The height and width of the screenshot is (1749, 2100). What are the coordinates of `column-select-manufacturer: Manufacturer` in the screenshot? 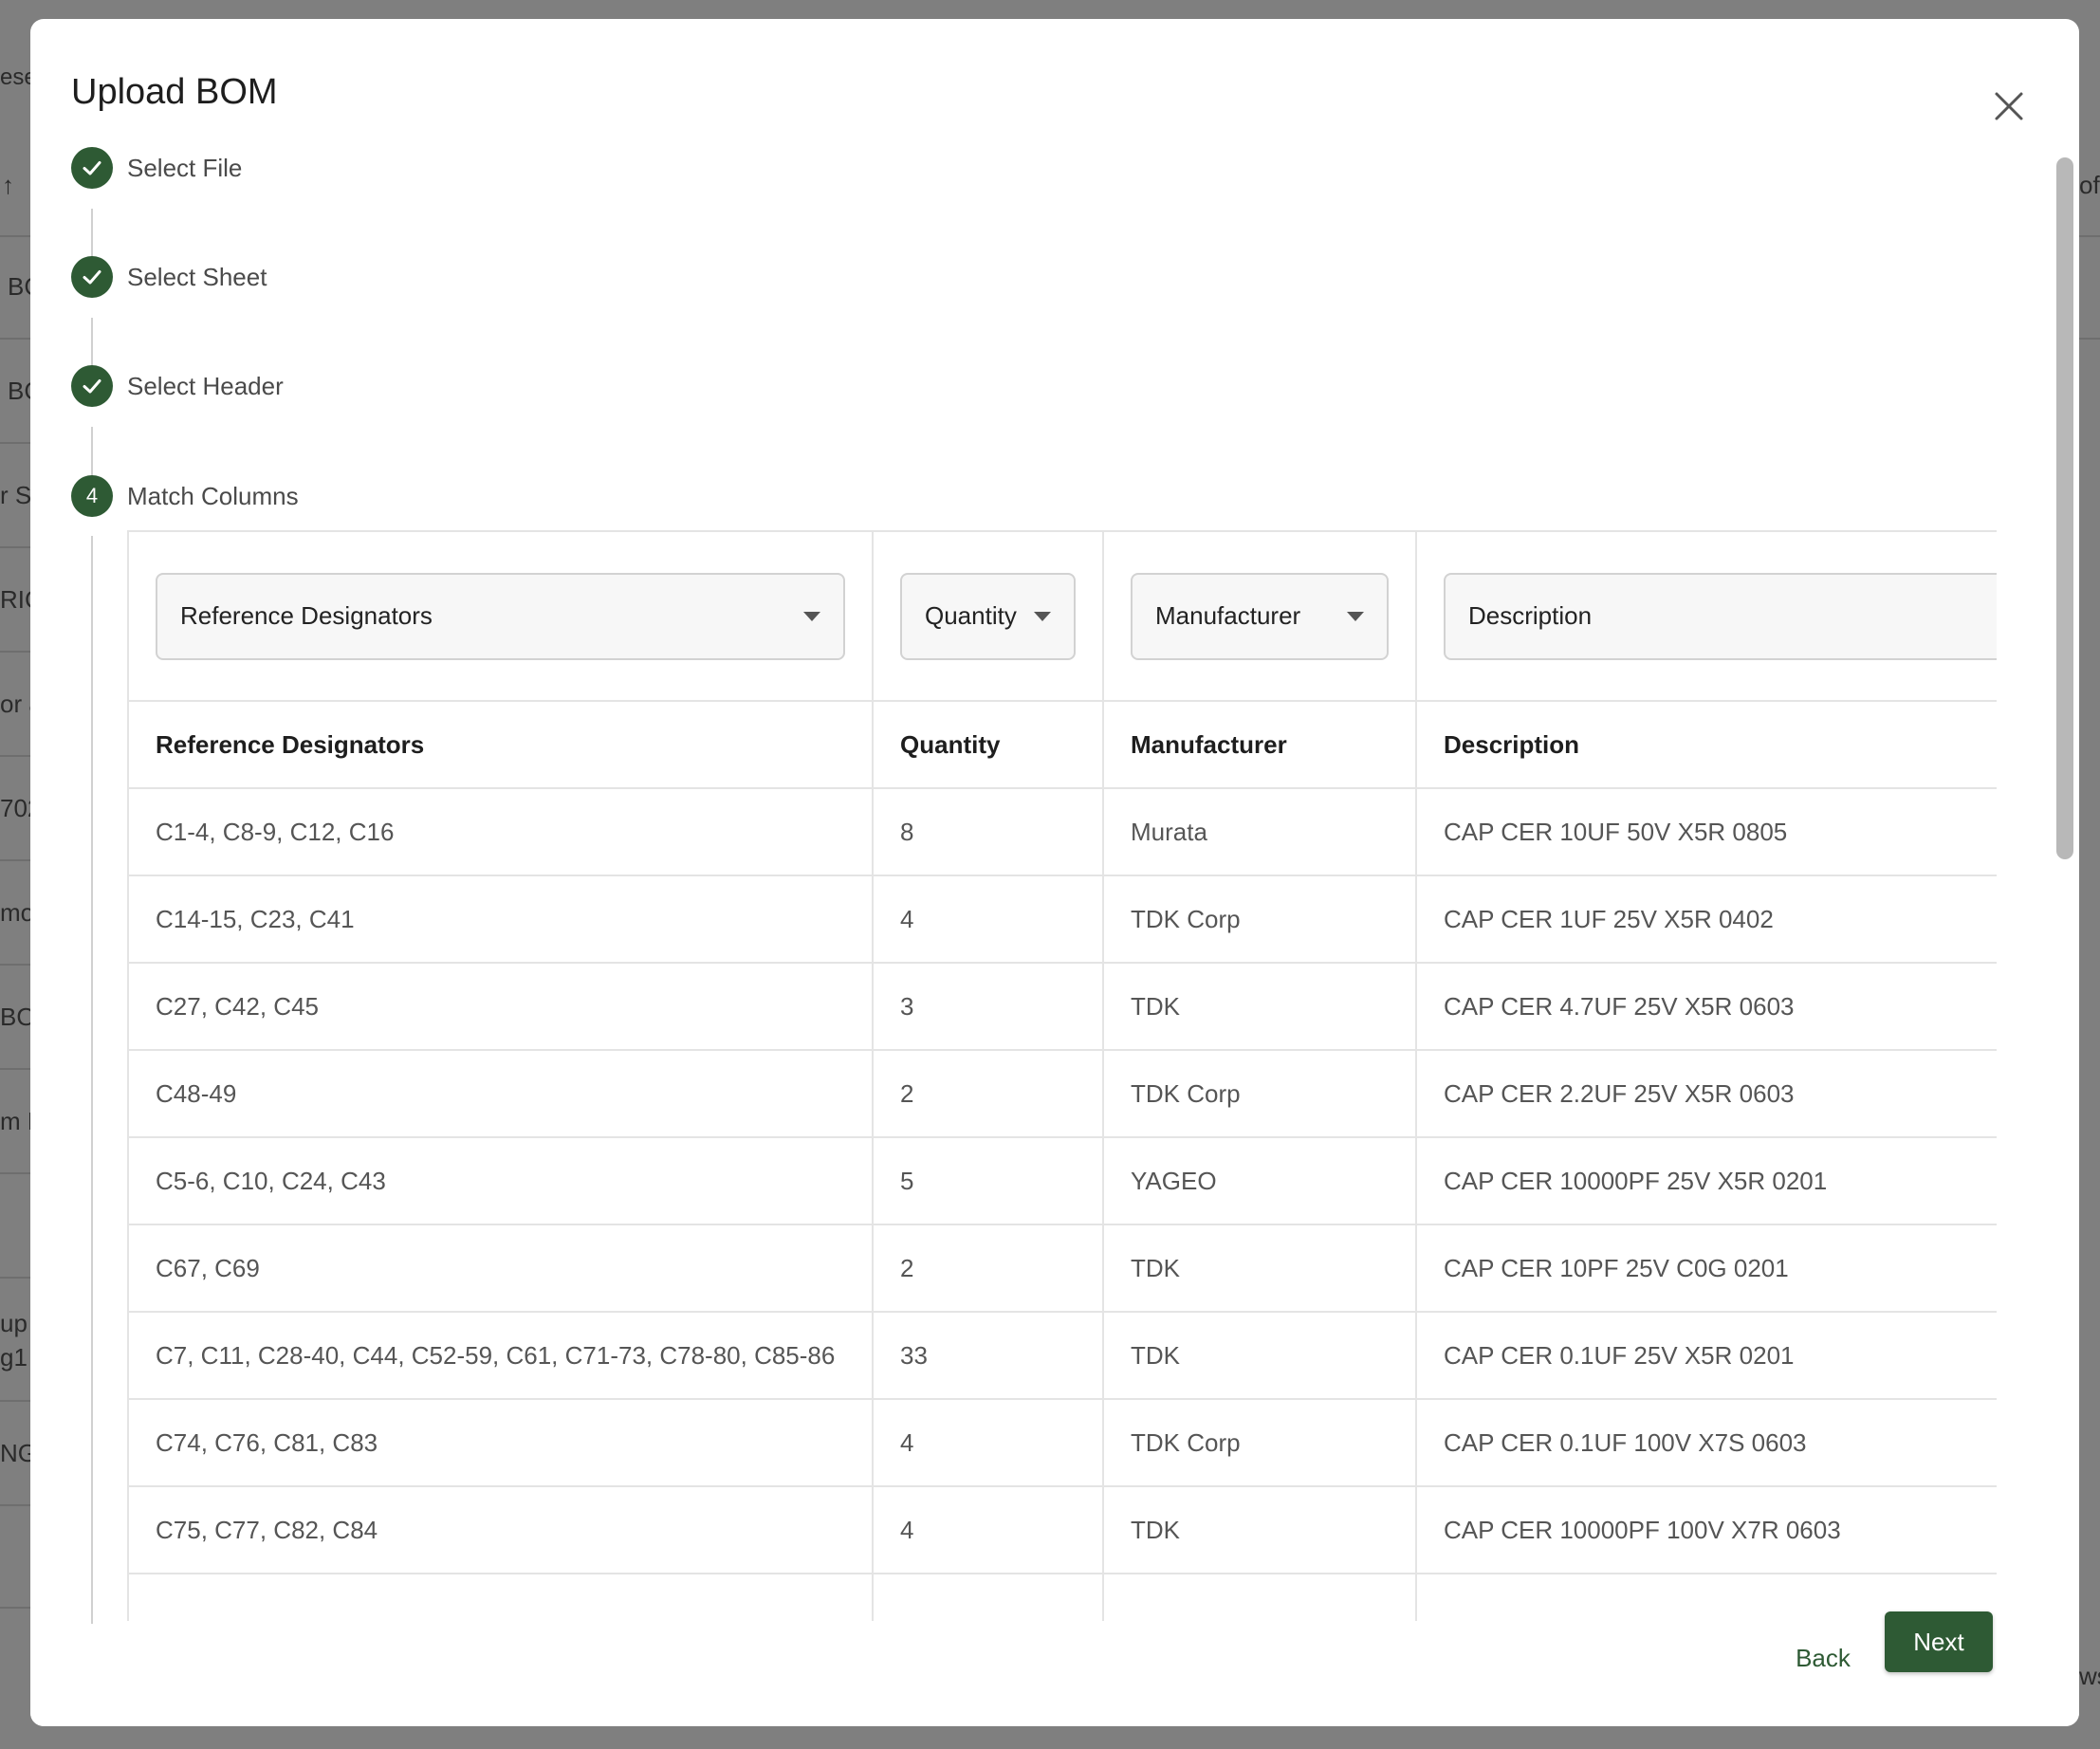 It's located at (1260, 616).